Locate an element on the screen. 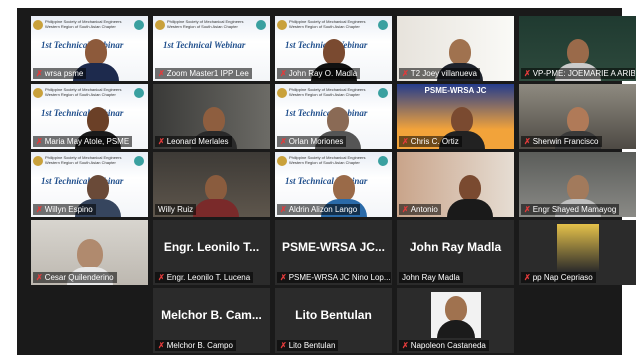  video-tile: ✗ VP-PME: JOEMARIE A ARIB is located at coordinates (577, 48).